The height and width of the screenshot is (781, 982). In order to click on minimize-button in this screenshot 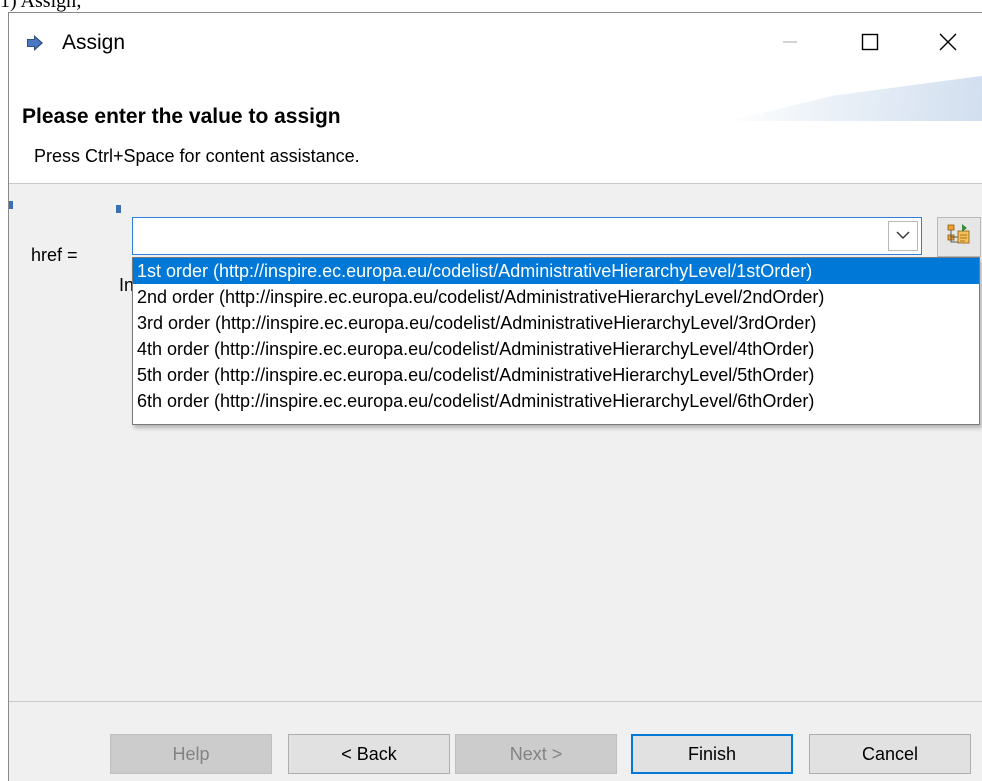, I will do `click(790, 44)`.